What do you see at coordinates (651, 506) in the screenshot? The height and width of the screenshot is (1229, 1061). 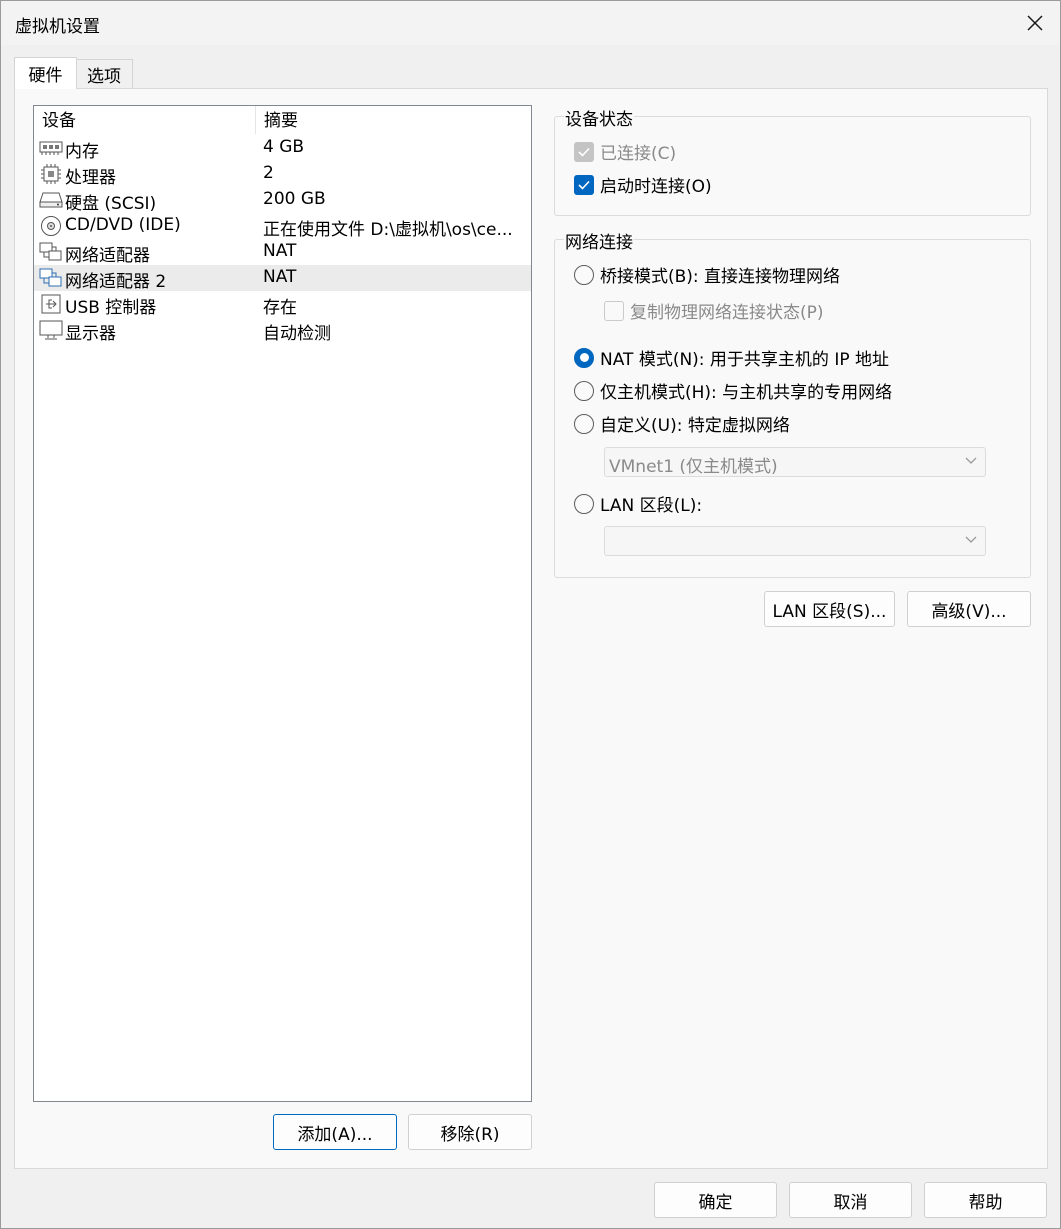 I see `lan-segment-label: LAN 区段(L):` at bounding box center [651, 506].